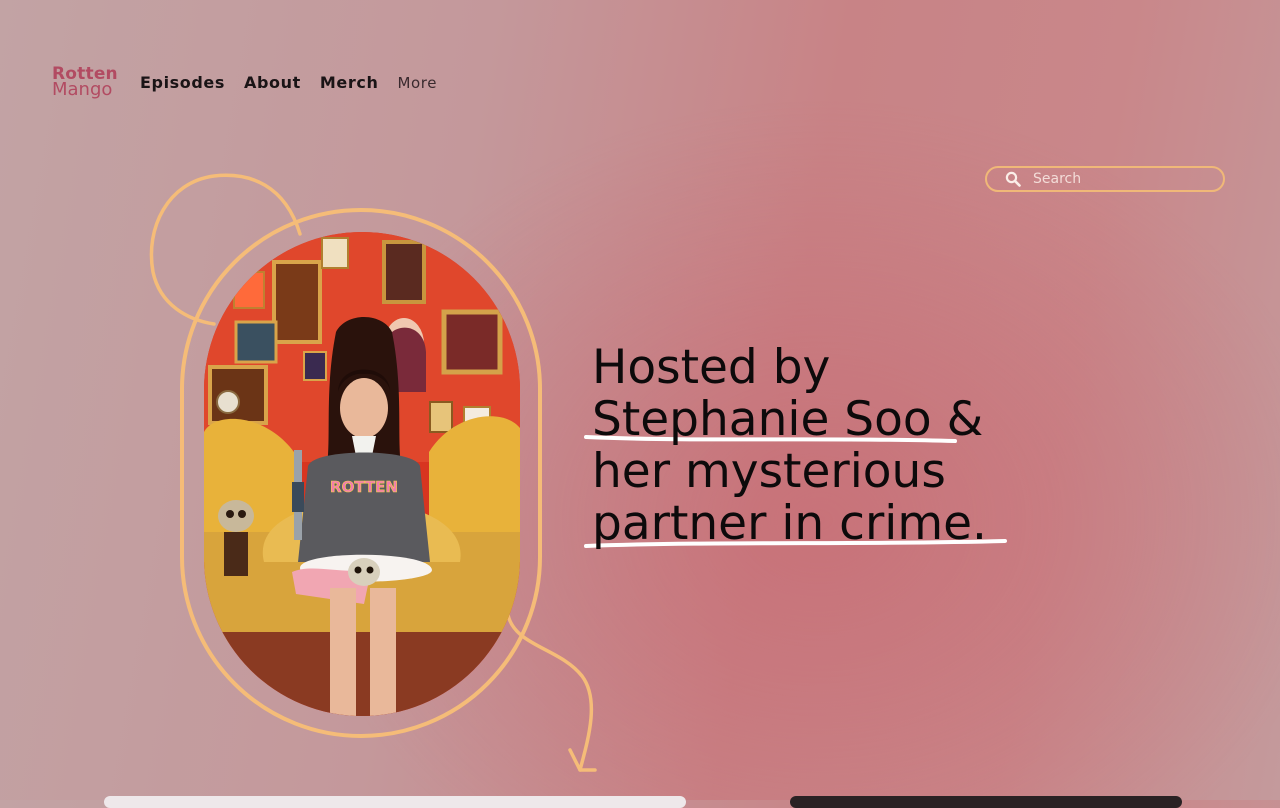 Image resolution: width=1280 pixels, height=808 pixels. Describe the element at coordinates (788, 419) in the screenshot. I see `headline-line-2: Stephanie Soo &` at that location.